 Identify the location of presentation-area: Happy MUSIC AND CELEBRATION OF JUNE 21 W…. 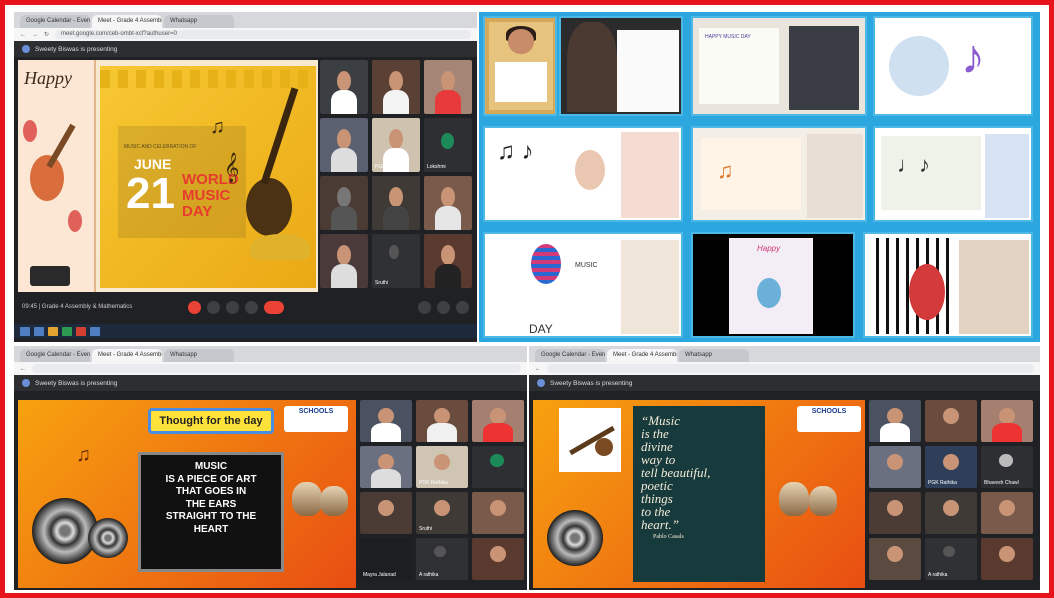
(168, 176).